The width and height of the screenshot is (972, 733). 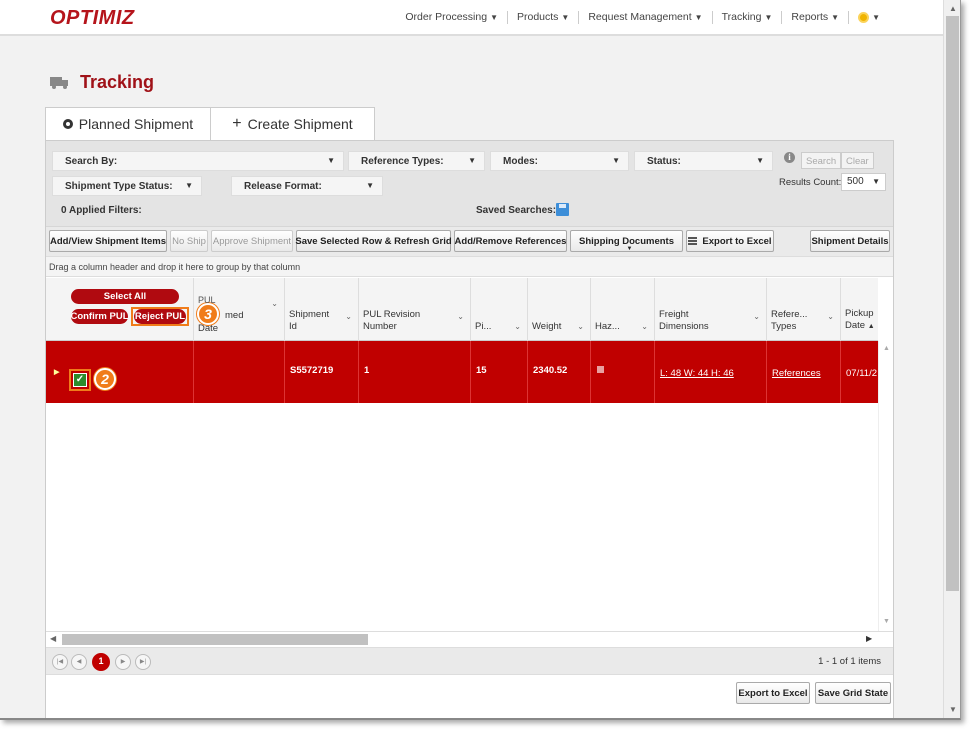 What do you see at coordinates (128, 124) in the screenshot?
I see `tab-planned-shipment: Planned Shipment` at bounding box center [128, 124].